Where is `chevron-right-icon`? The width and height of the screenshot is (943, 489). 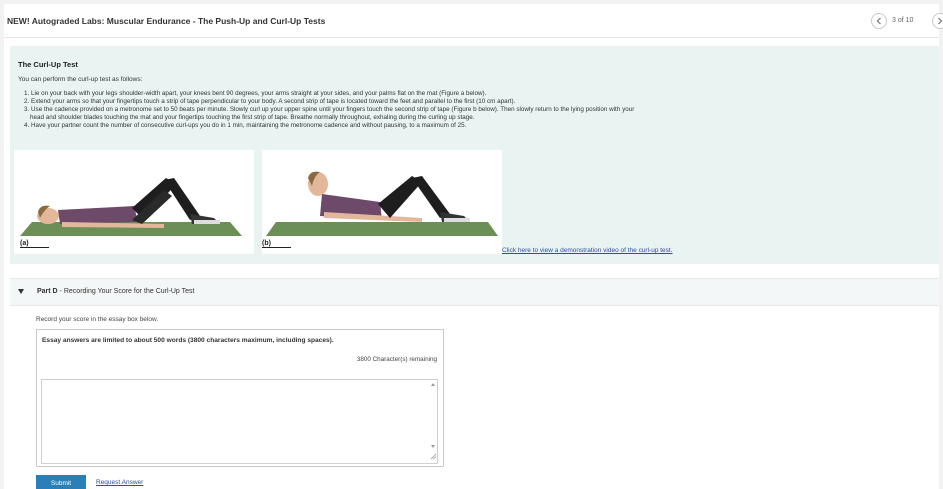 chevron-right-icon is located at coordinates (940, 21).